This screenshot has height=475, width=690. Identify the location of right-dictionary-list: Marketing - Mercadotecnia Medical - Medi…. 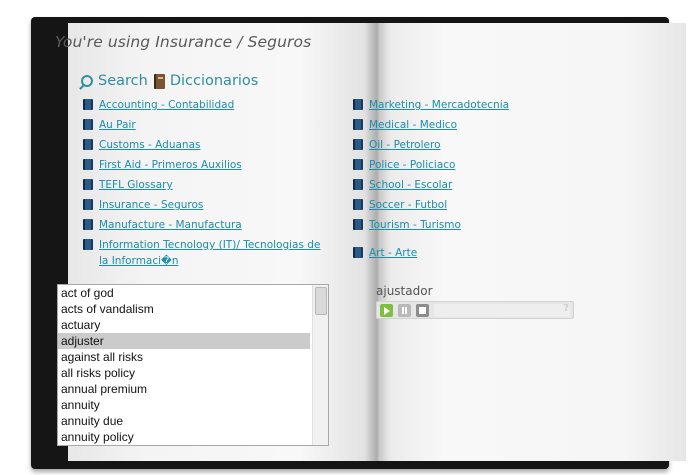
(468, 187).